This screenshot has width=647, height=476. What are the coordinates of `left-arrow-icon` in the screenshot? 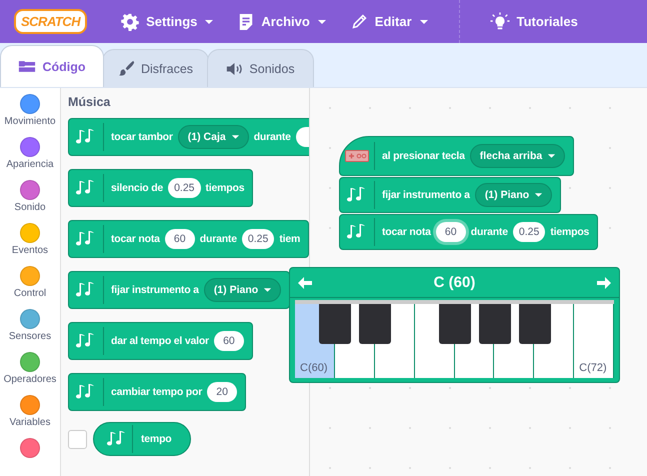 It's located at (305, 282).